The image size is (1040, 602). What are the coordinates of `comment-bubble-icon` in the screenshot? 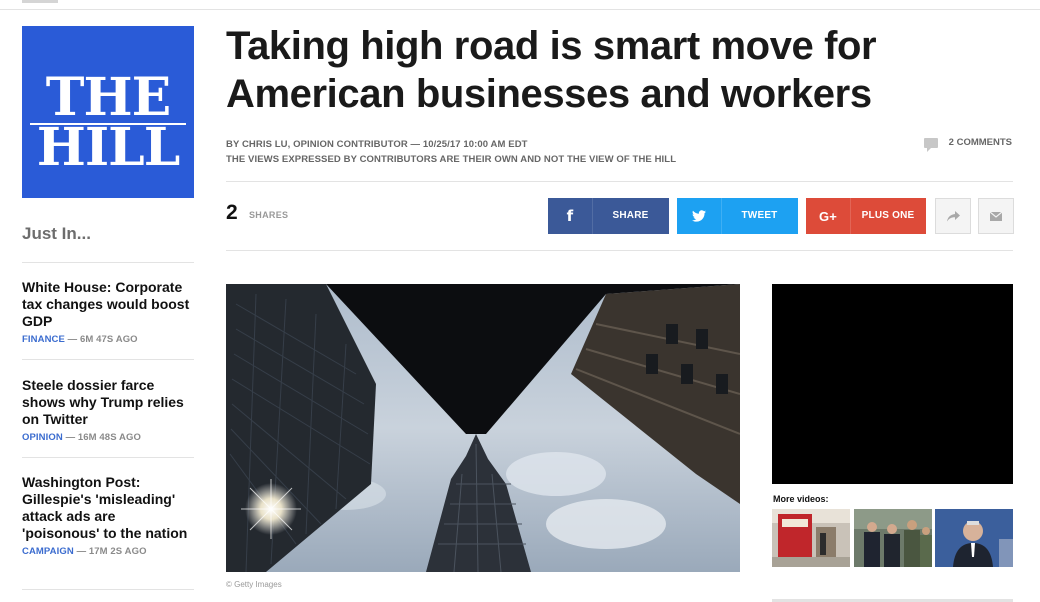 It's located at (930, 144).